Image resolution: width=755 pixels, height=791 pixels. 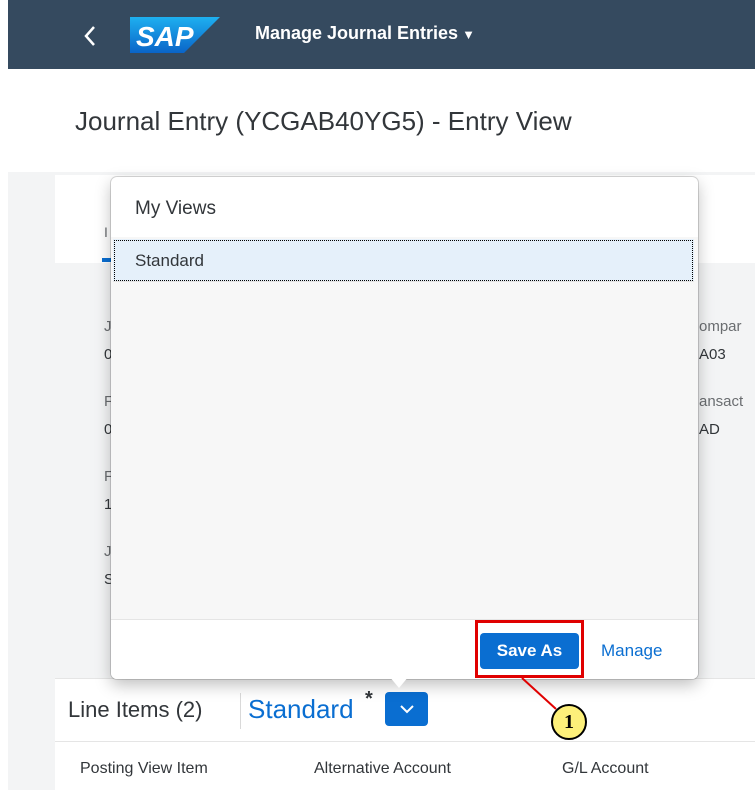 I want to click on step-number-badge: 1, so click(x=569, y=722).